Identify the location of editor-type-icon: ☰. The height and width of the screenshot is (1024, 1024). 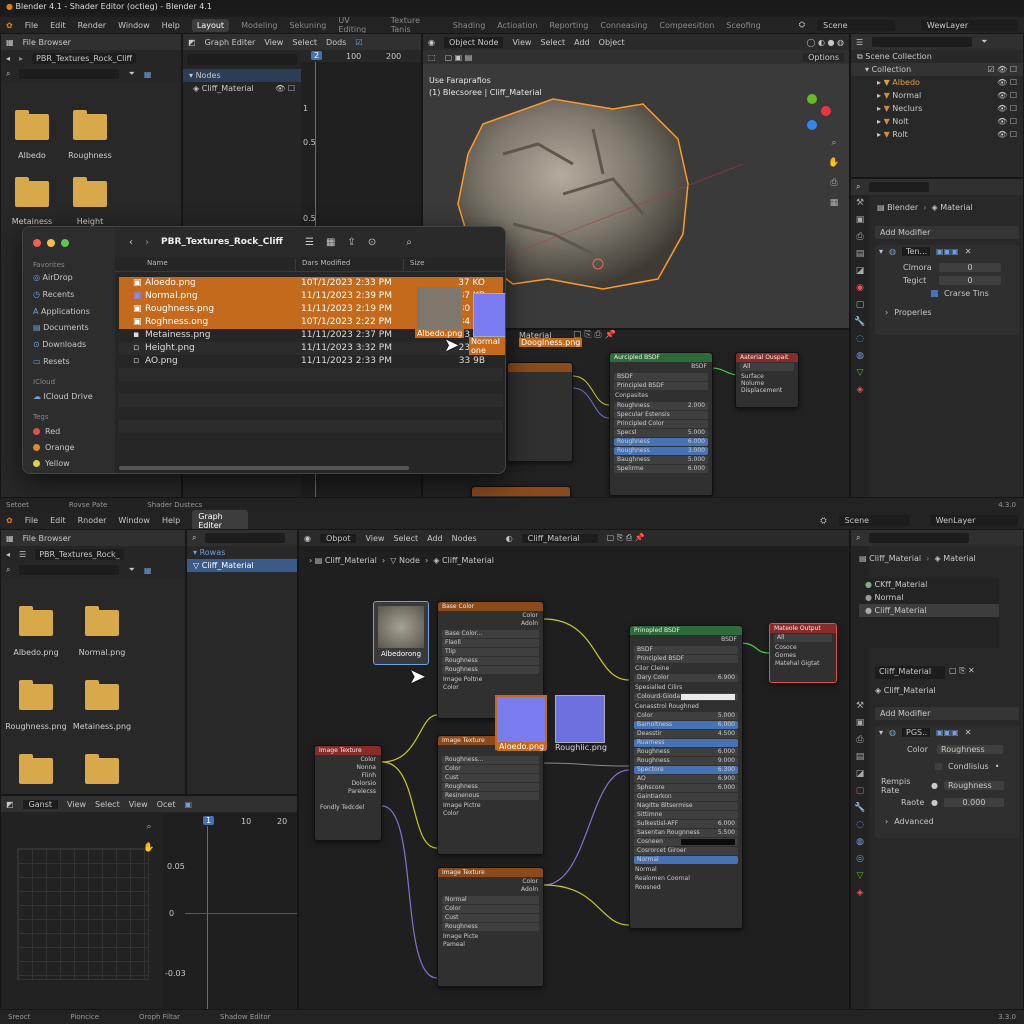
(859, 42).